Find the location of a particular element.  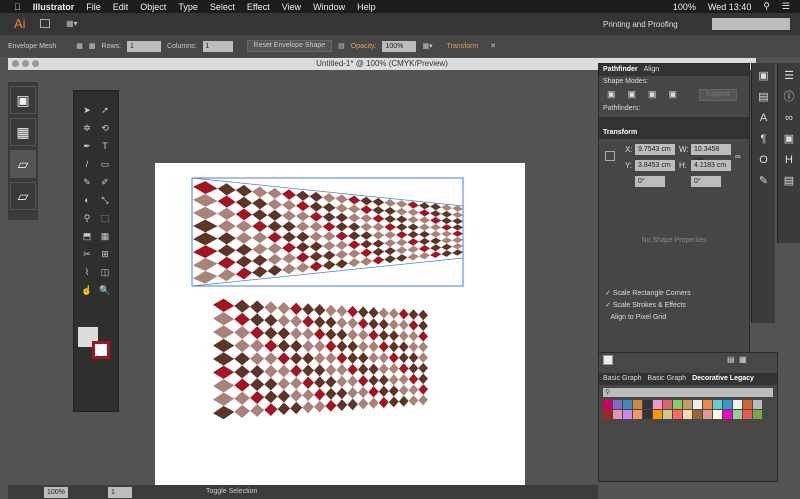

tool-icon: ✂ is located at coordinates (87, 254).